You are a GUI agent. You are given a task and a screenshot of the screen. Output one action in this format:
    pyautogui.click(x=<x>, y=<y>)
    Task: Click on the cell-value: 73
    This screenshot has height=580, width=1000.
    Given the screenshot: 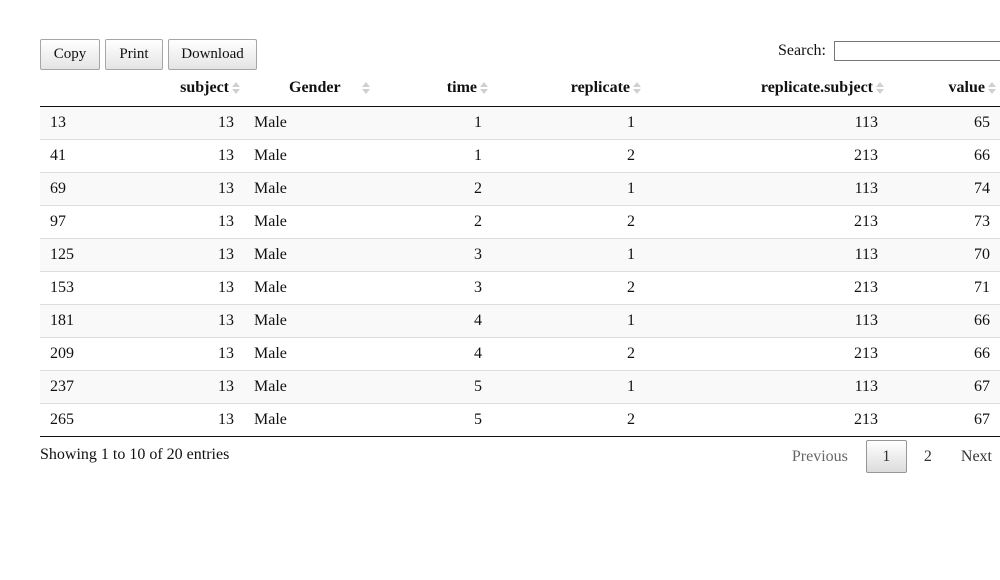 What is the action you would take?
    pyautogui.click(x=944, y=221)
    